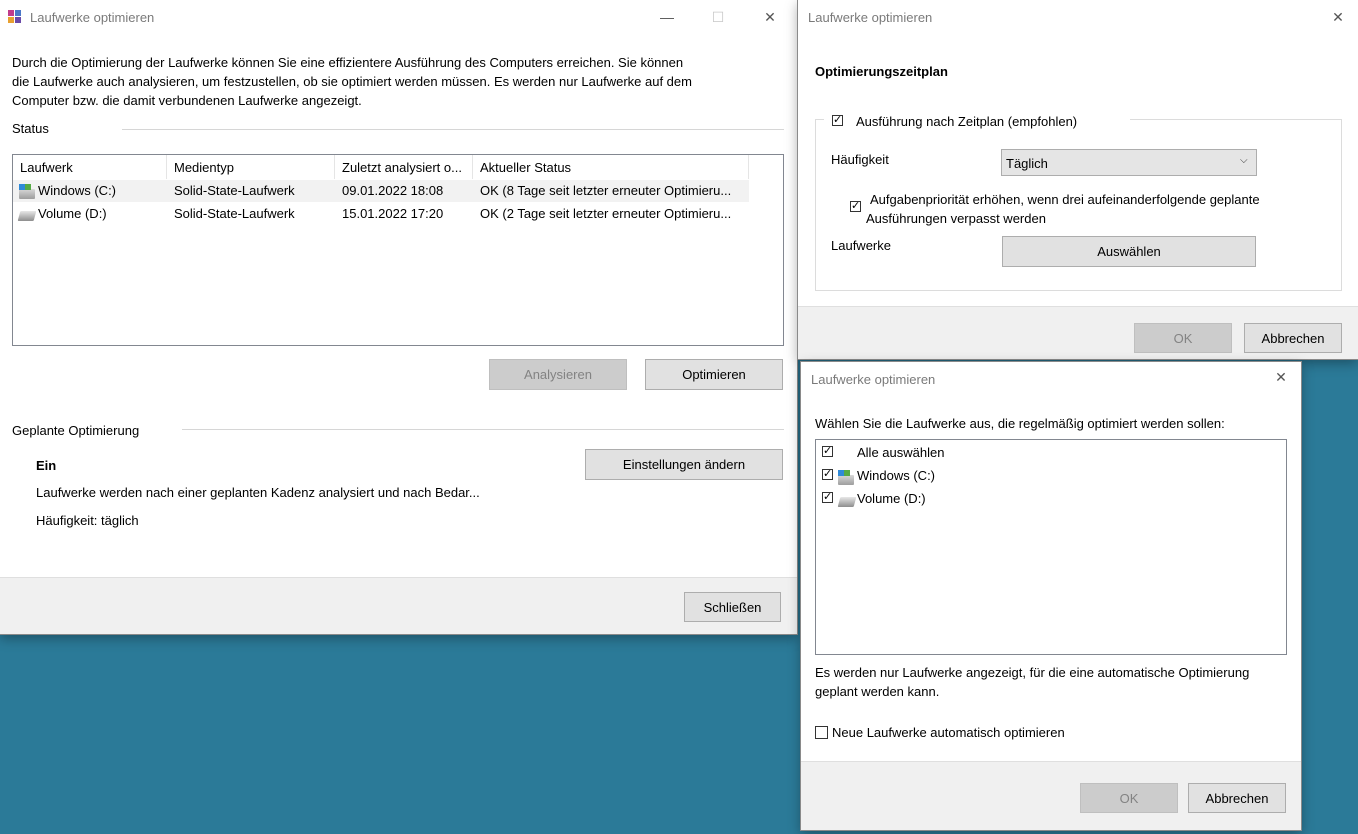  I want to click on maximize-icon: ☐, so click(718, 17).